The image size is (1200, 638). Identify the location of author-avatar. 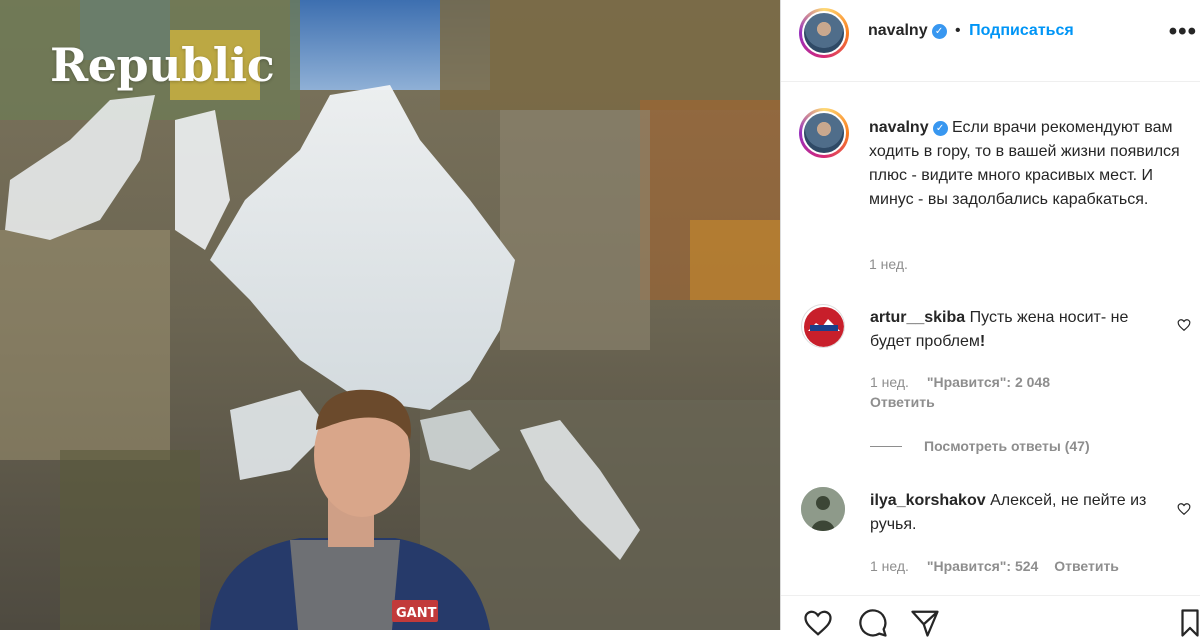
(824, 33).